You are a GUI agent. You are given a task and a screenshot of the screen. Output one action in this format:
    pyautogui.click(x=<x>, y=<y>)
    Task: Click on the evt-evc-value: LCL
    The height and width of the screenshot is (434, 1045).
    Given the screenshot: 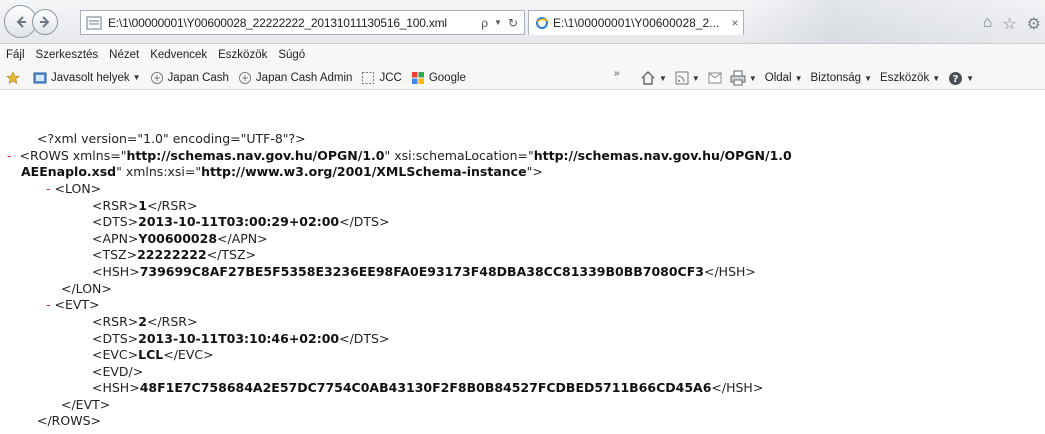 What is the action you would take?
    pyautogui.click(x=151, y=354)
    